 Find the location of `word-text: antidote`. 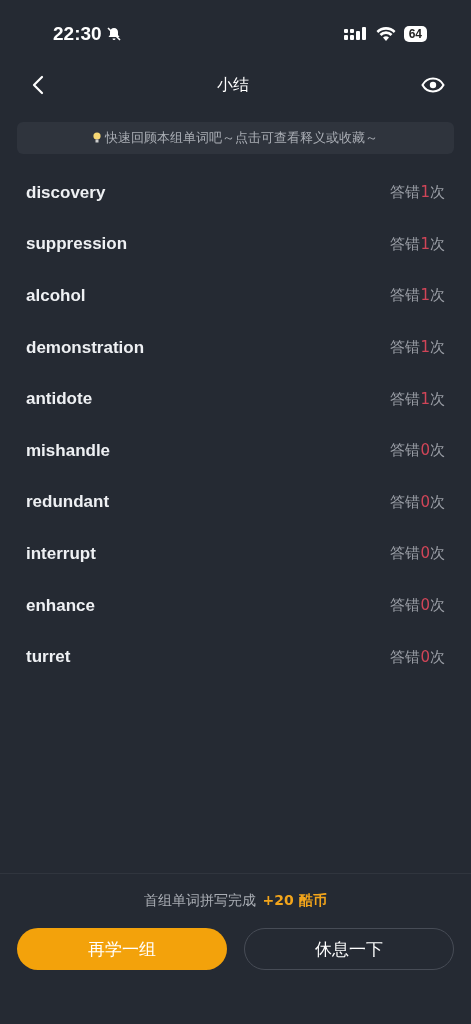

word-text: antidote is located at coordinates (59, 399).